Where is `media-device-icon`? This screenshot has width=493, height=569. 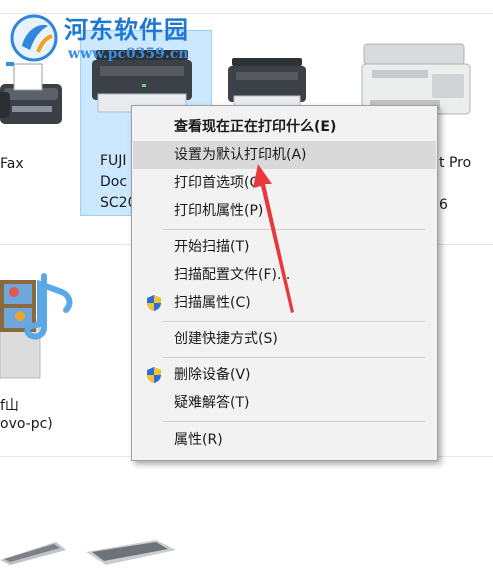
media-device-icon is located at coordinates (36, 326).